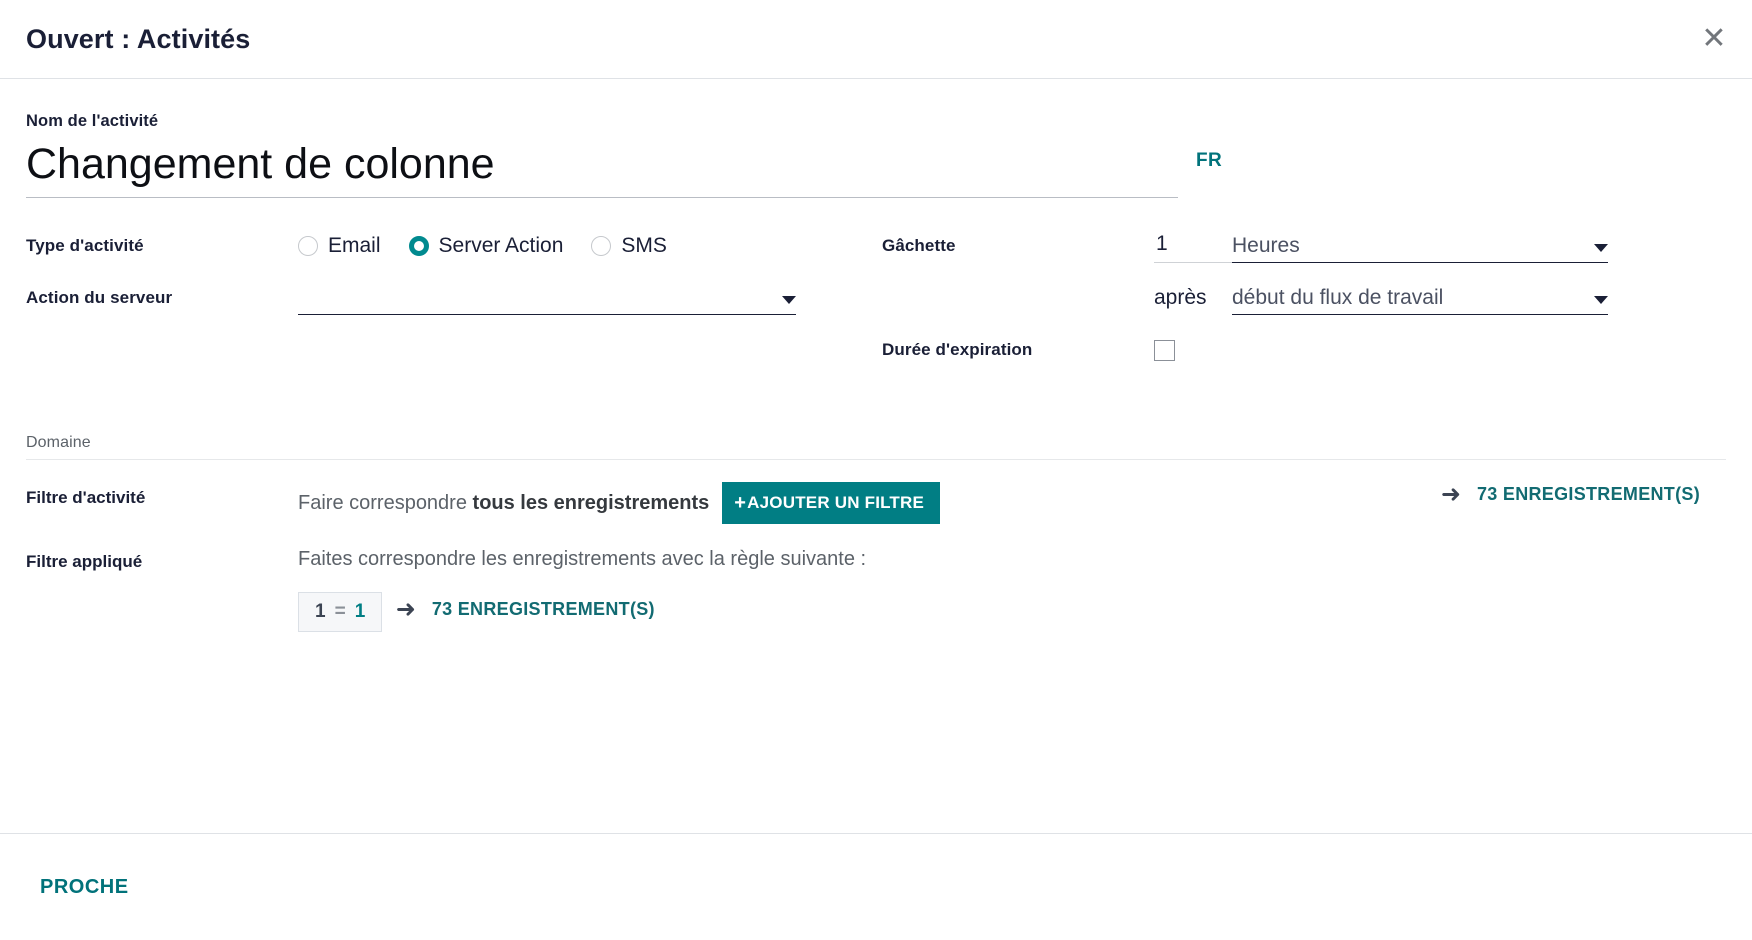  I want to click on trigger-relation-label: après, so click(1180, 297).